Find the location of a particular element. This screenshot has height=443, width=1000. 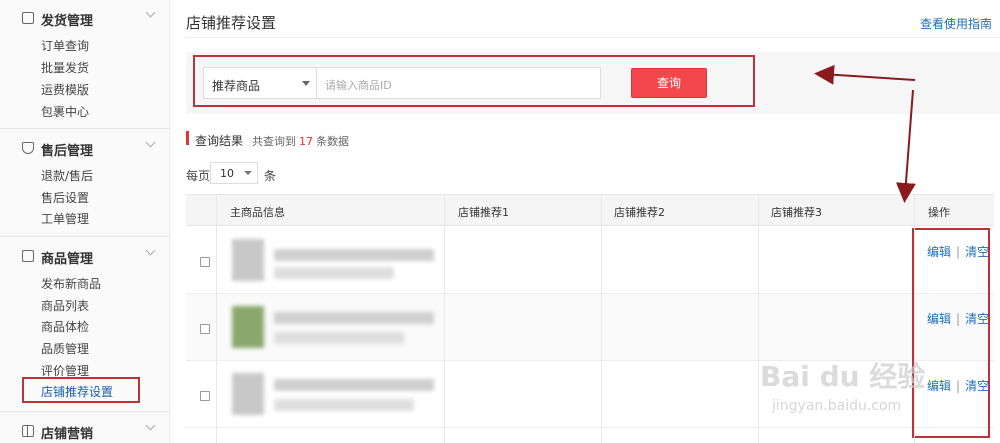

sidebar-item-shipping-template: 运费模版 is located at coordinates (65, 89).